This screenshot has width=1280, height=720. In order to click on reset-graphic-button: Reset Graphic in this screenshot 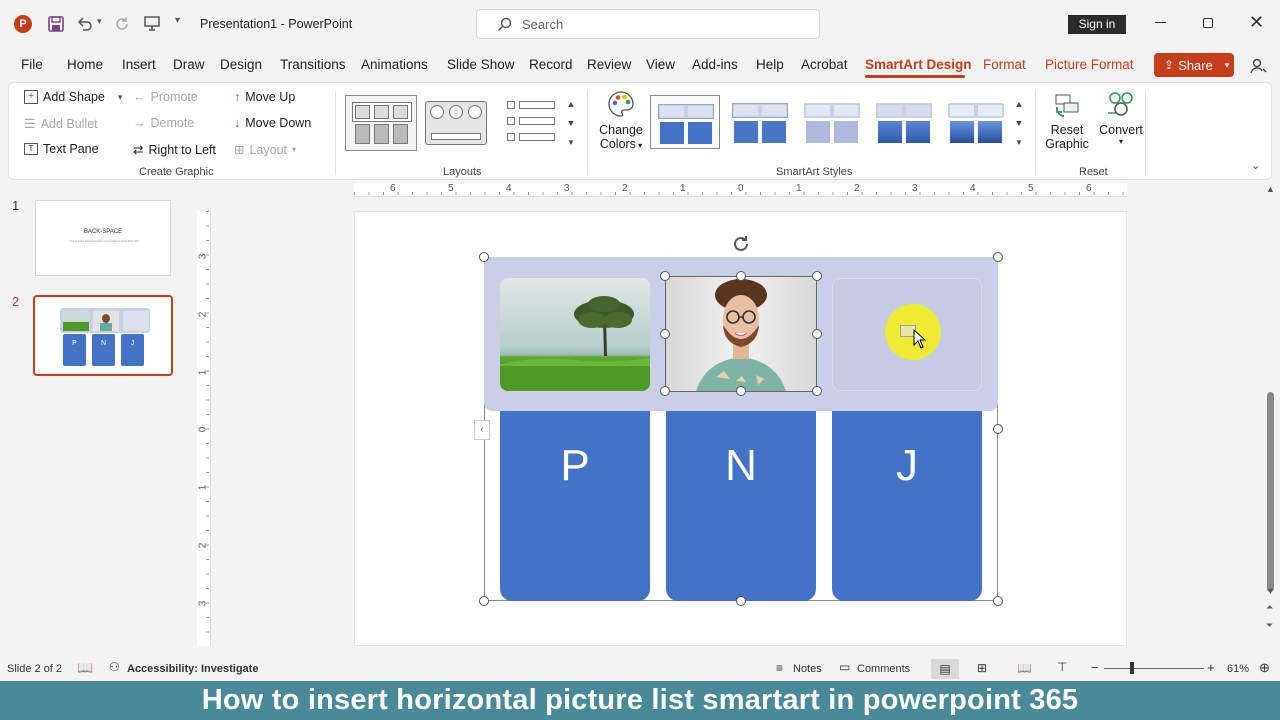, I will do `click(1067, 124)`.